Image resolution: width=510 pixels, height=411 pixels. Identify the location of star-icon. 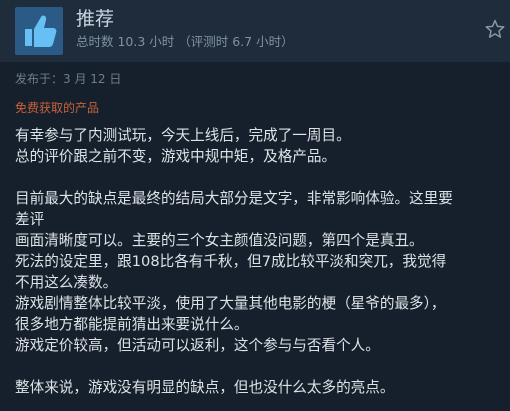
(495, 29).